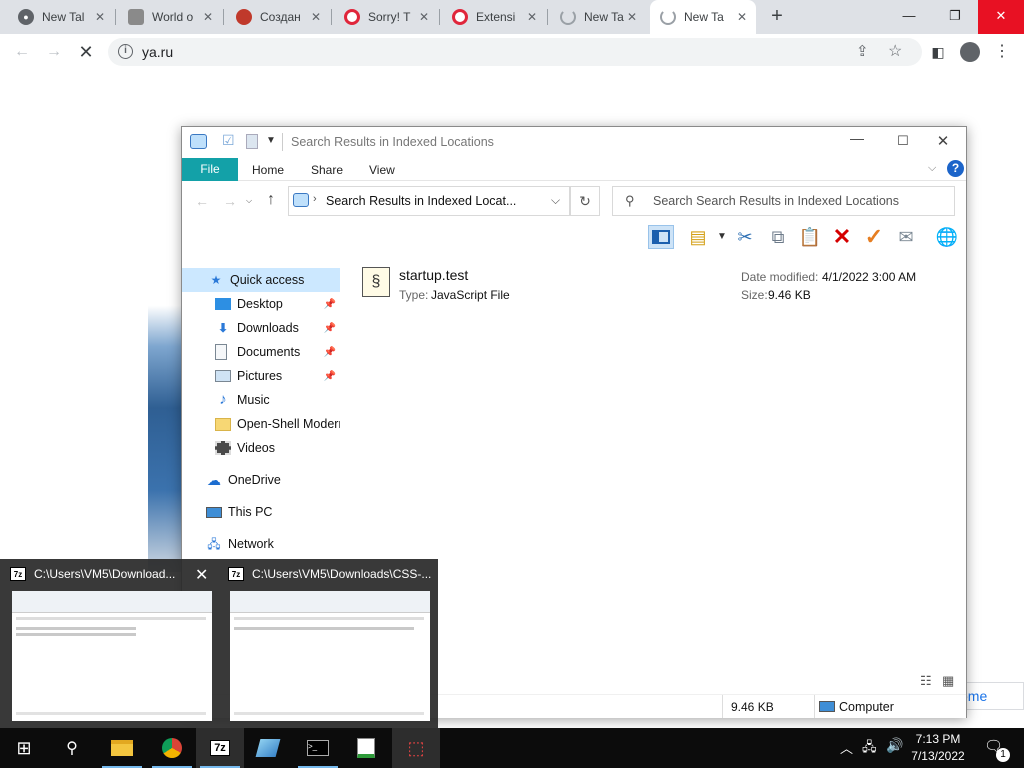 The height and width of the screenshot is (768, 1024). I want to click on preview-pane-icon, so click(661, 237).